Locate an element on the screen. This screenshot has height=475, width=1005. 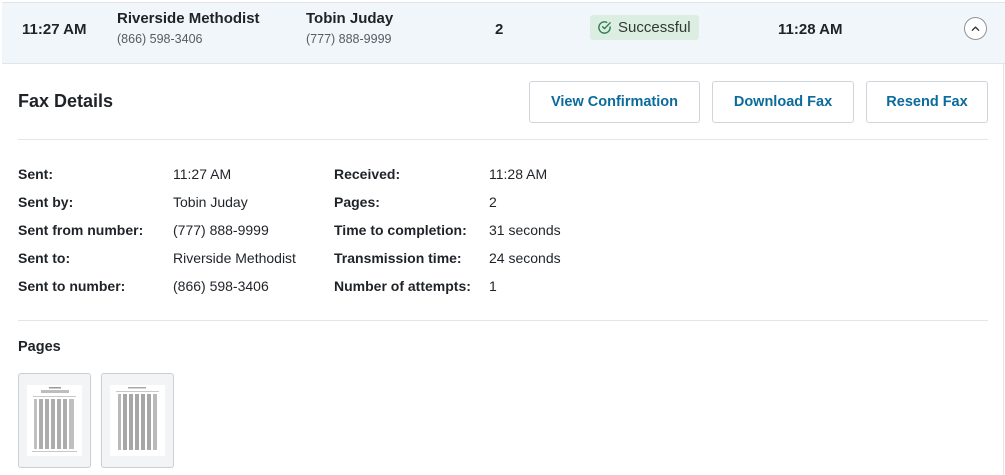
check-circle-icon is located at coordinates (604, 27).